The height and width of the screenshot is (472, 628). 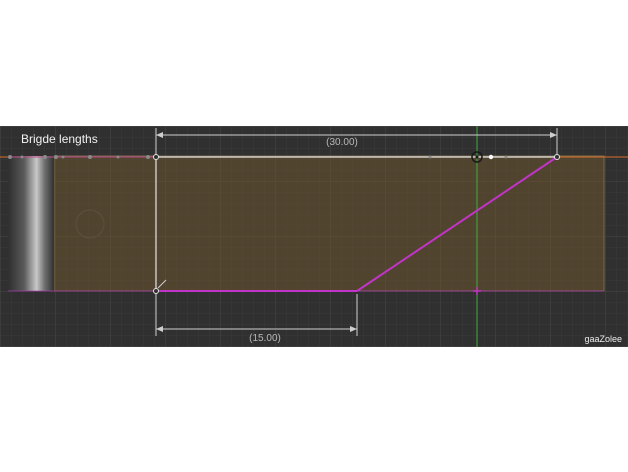 I want to click on dimension-top-label: (30.00), so click(x=342, y=142).